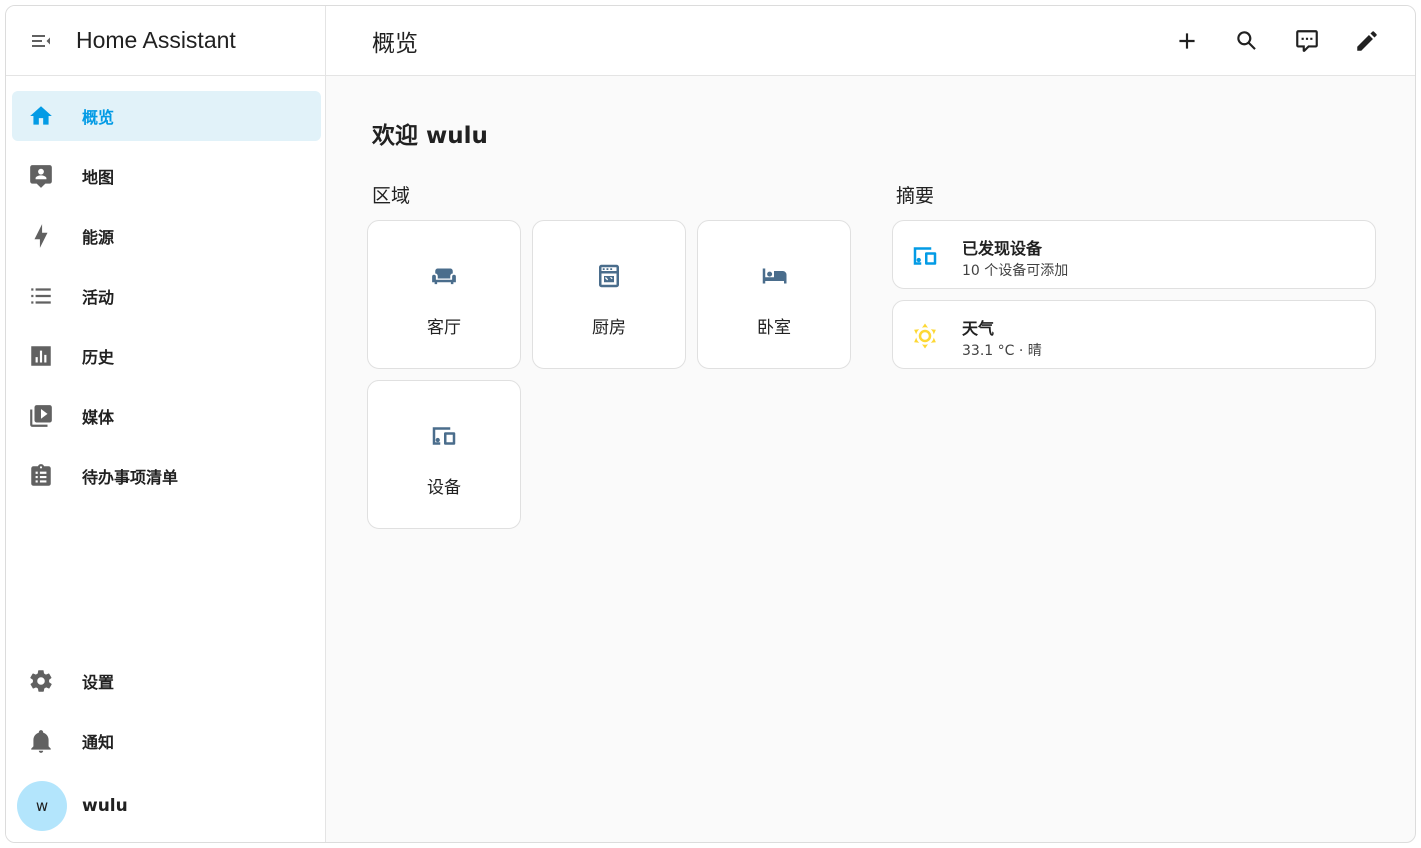 The height and width of the screenshot is (848, 1421). I want to click on summary-title: 已发现设备, so click(1002, 248).